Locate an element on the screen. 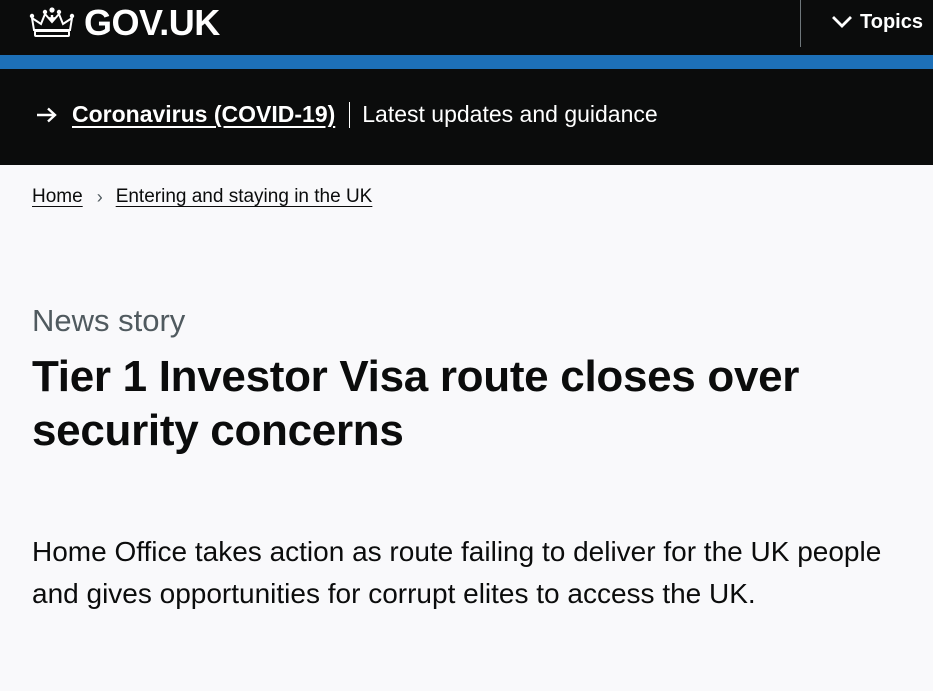 This screenshot has width=933, height=691. site-header: GOV.UK Topics is located at coordinates (466, 27).